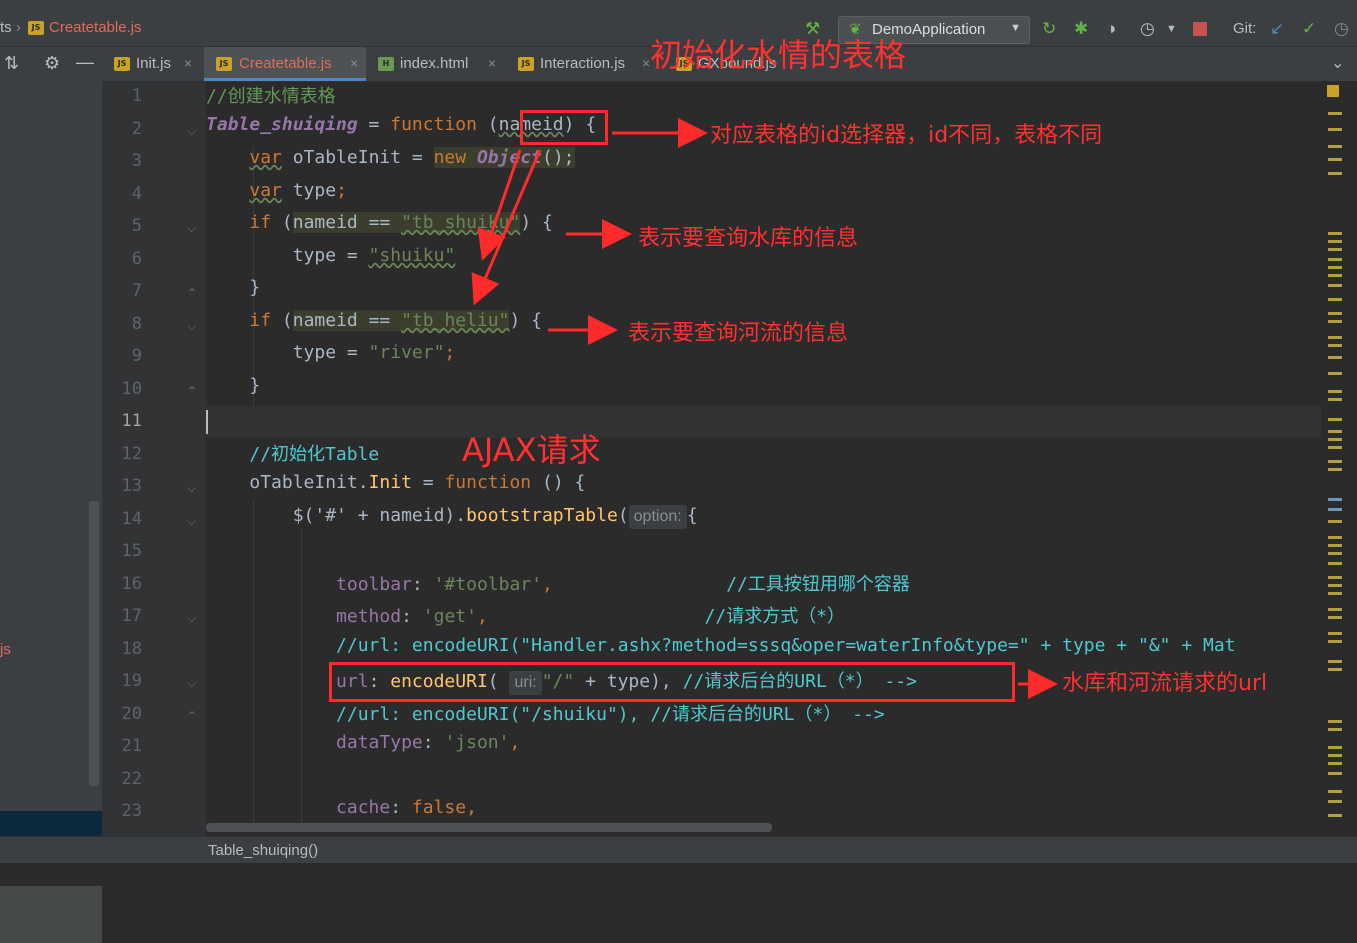  Describe the element at coordinates (748, 238) in the screenshot. I see `annotation-shuiku-note: 表示要查询水库的信息` at that location.